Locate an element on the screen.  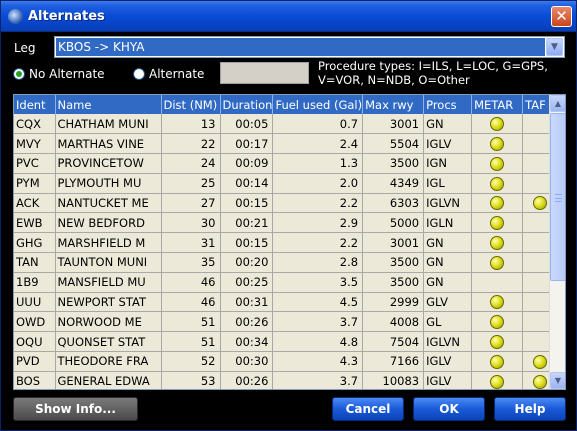
cell-fuel: 4.3 is located at coordinates (318, 361).